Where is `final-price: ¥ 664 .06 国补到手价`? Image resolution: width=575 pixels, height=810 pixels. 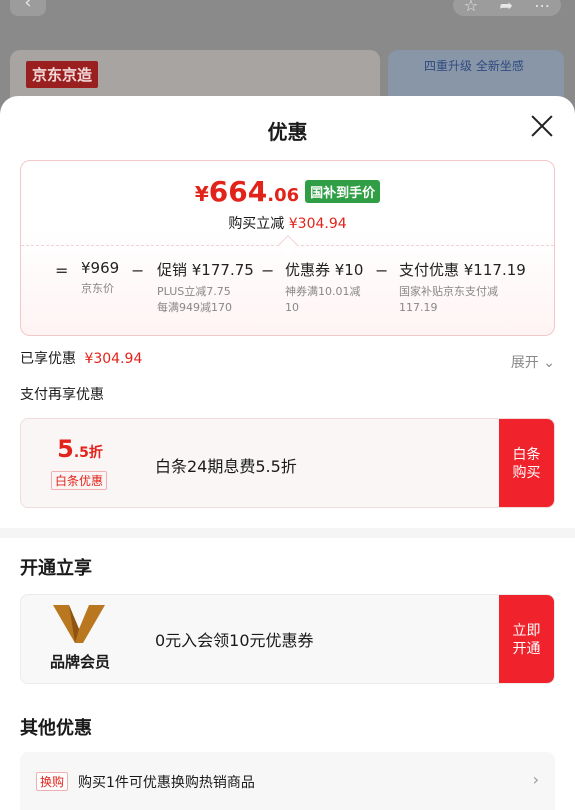
final-price: ¥ 664 .06 国补到手价 is located at coordinates (287, 191).